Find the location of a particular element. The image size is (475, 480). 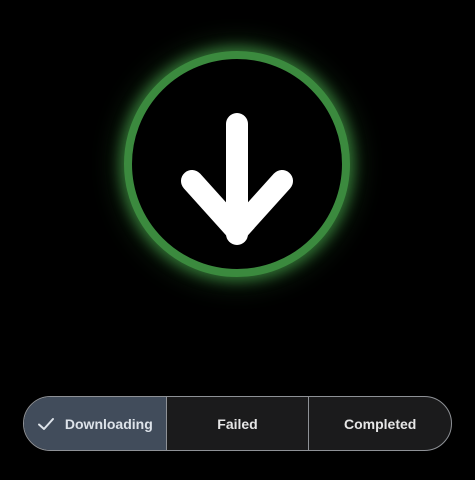

segment-completed: Completed is located at coordinates (379, 423).